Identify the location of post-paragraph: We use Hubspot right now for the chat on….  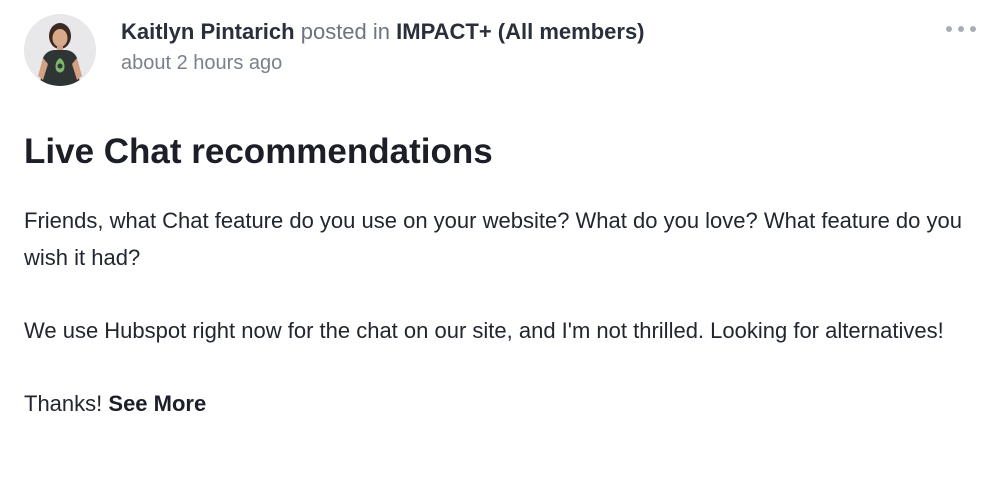
(484, 330).